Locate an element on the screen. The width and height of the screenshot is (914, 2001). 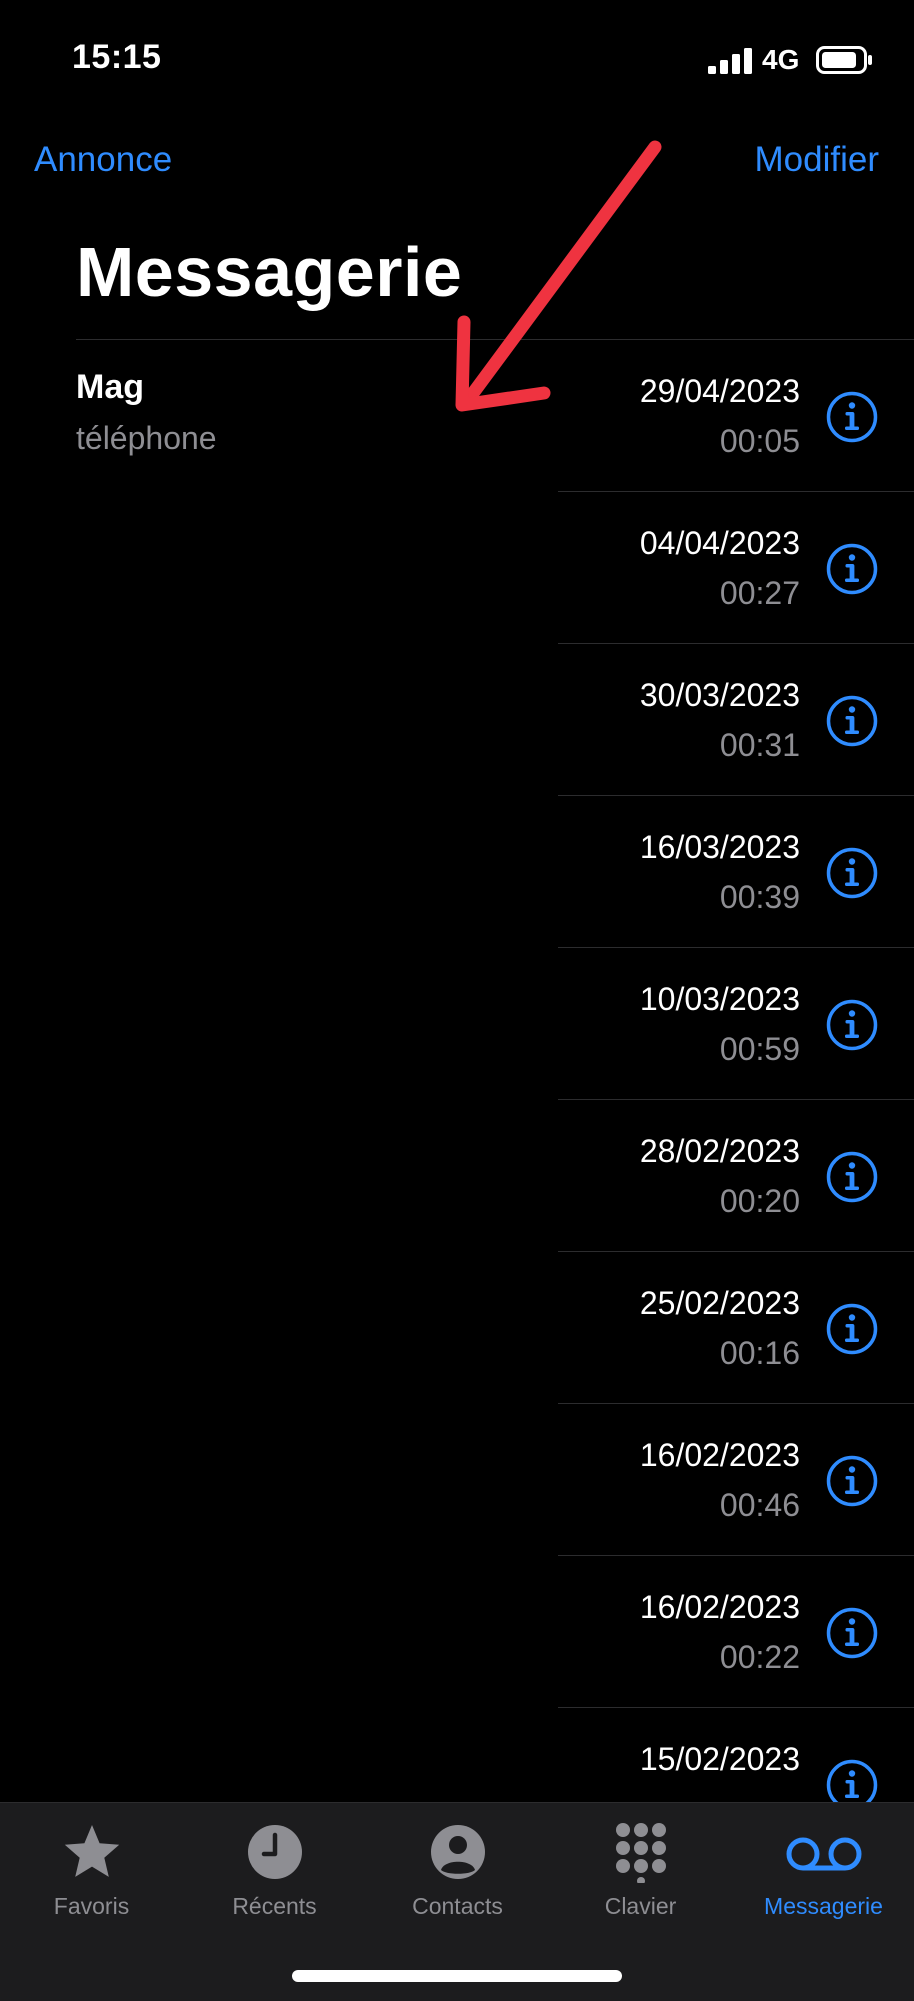
tab-favorites: Favoris is located at coordinates (91, 1881).